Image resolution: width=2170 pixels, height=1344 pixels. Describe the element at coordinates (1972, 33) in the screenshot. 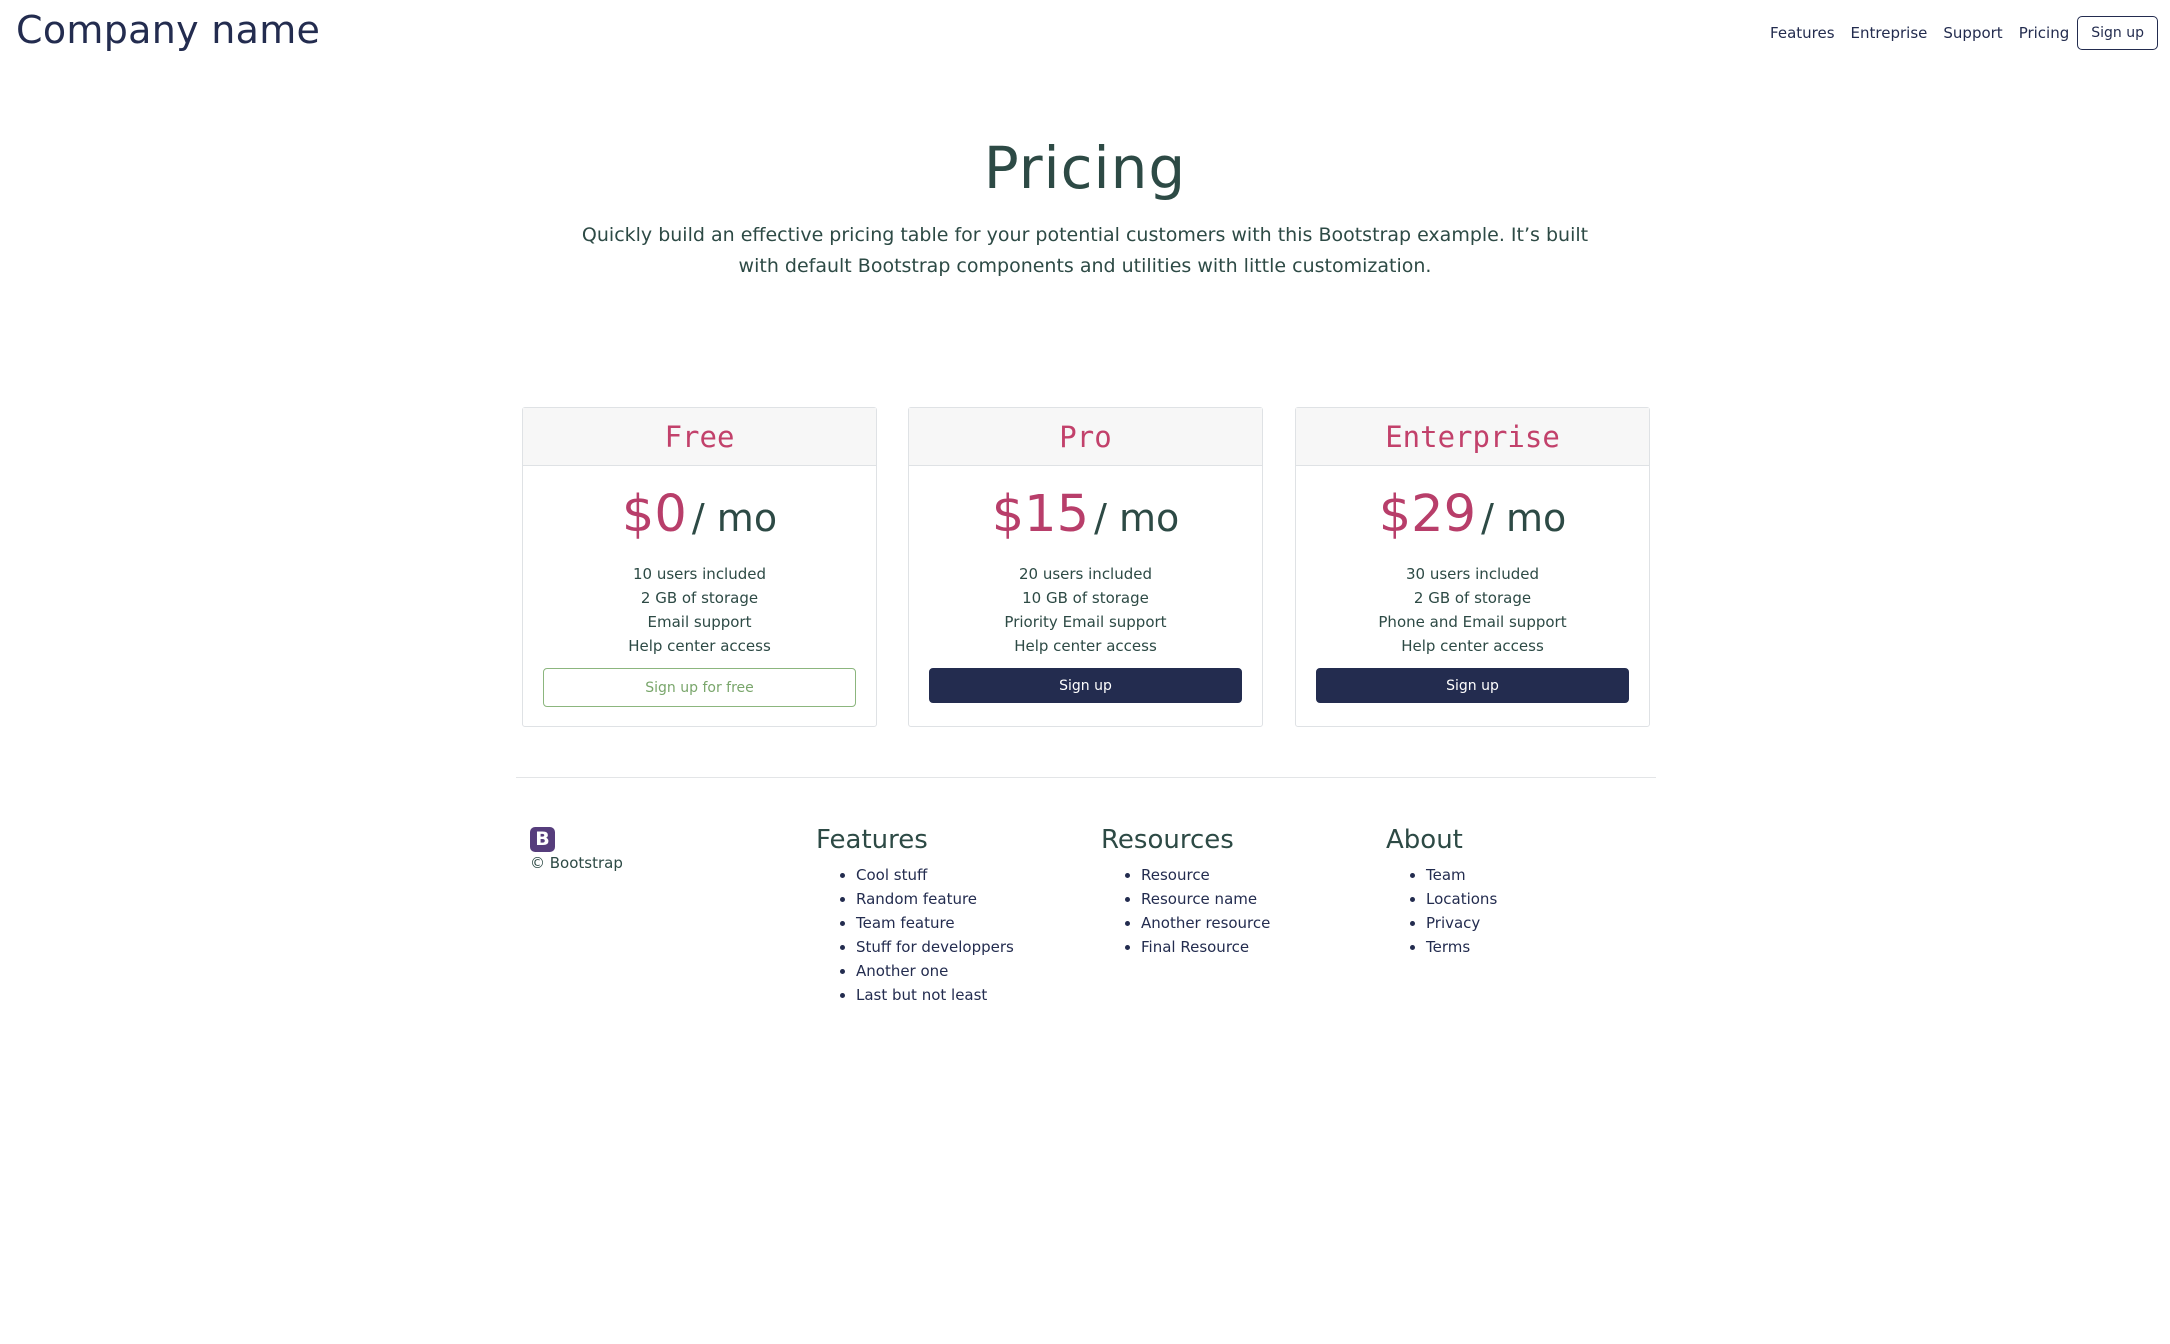

I see `nav-link-support: Support` at that location.